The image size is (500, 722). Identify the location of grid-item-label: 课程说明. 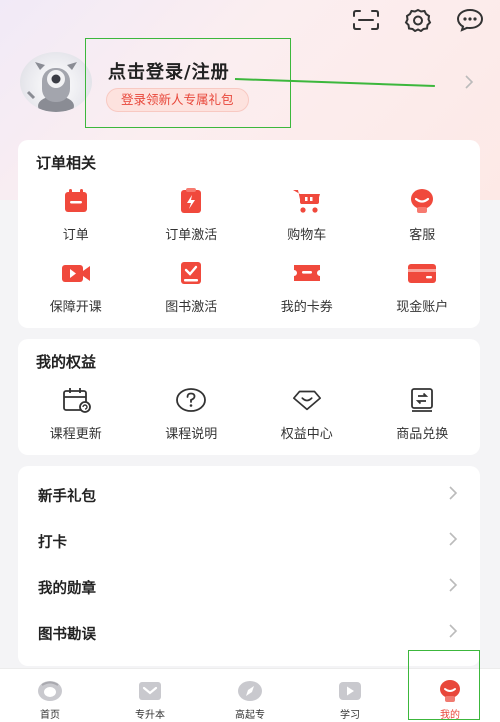
(191, 434).